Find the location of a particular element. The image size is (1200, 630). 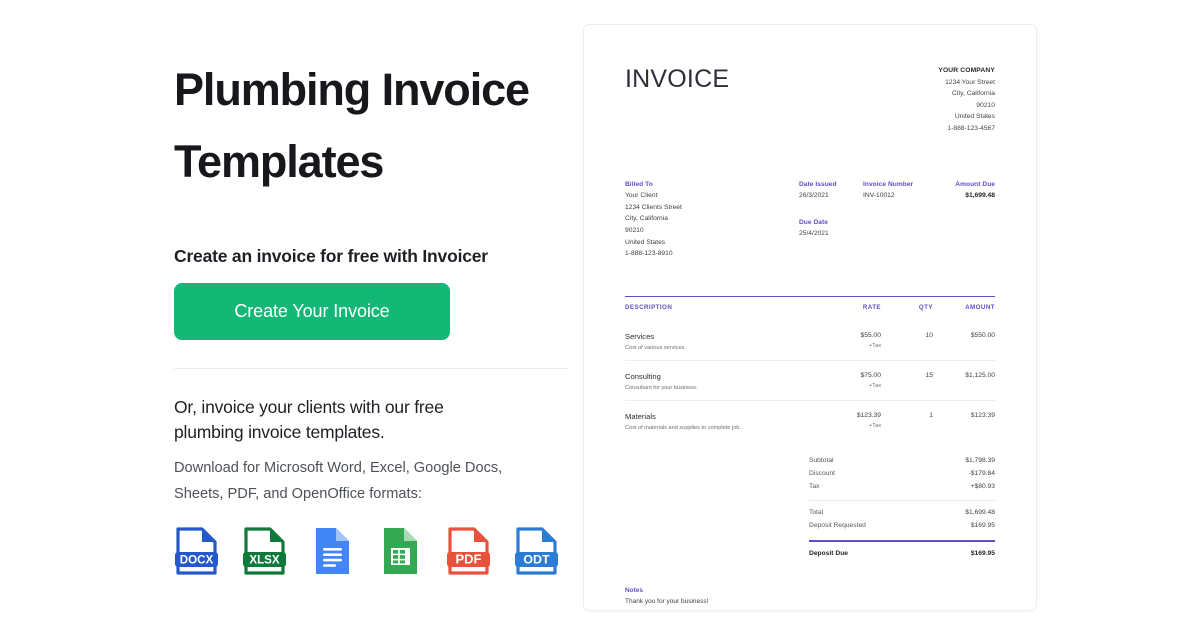

company-city: City, California is located at coordinates (973, 94).